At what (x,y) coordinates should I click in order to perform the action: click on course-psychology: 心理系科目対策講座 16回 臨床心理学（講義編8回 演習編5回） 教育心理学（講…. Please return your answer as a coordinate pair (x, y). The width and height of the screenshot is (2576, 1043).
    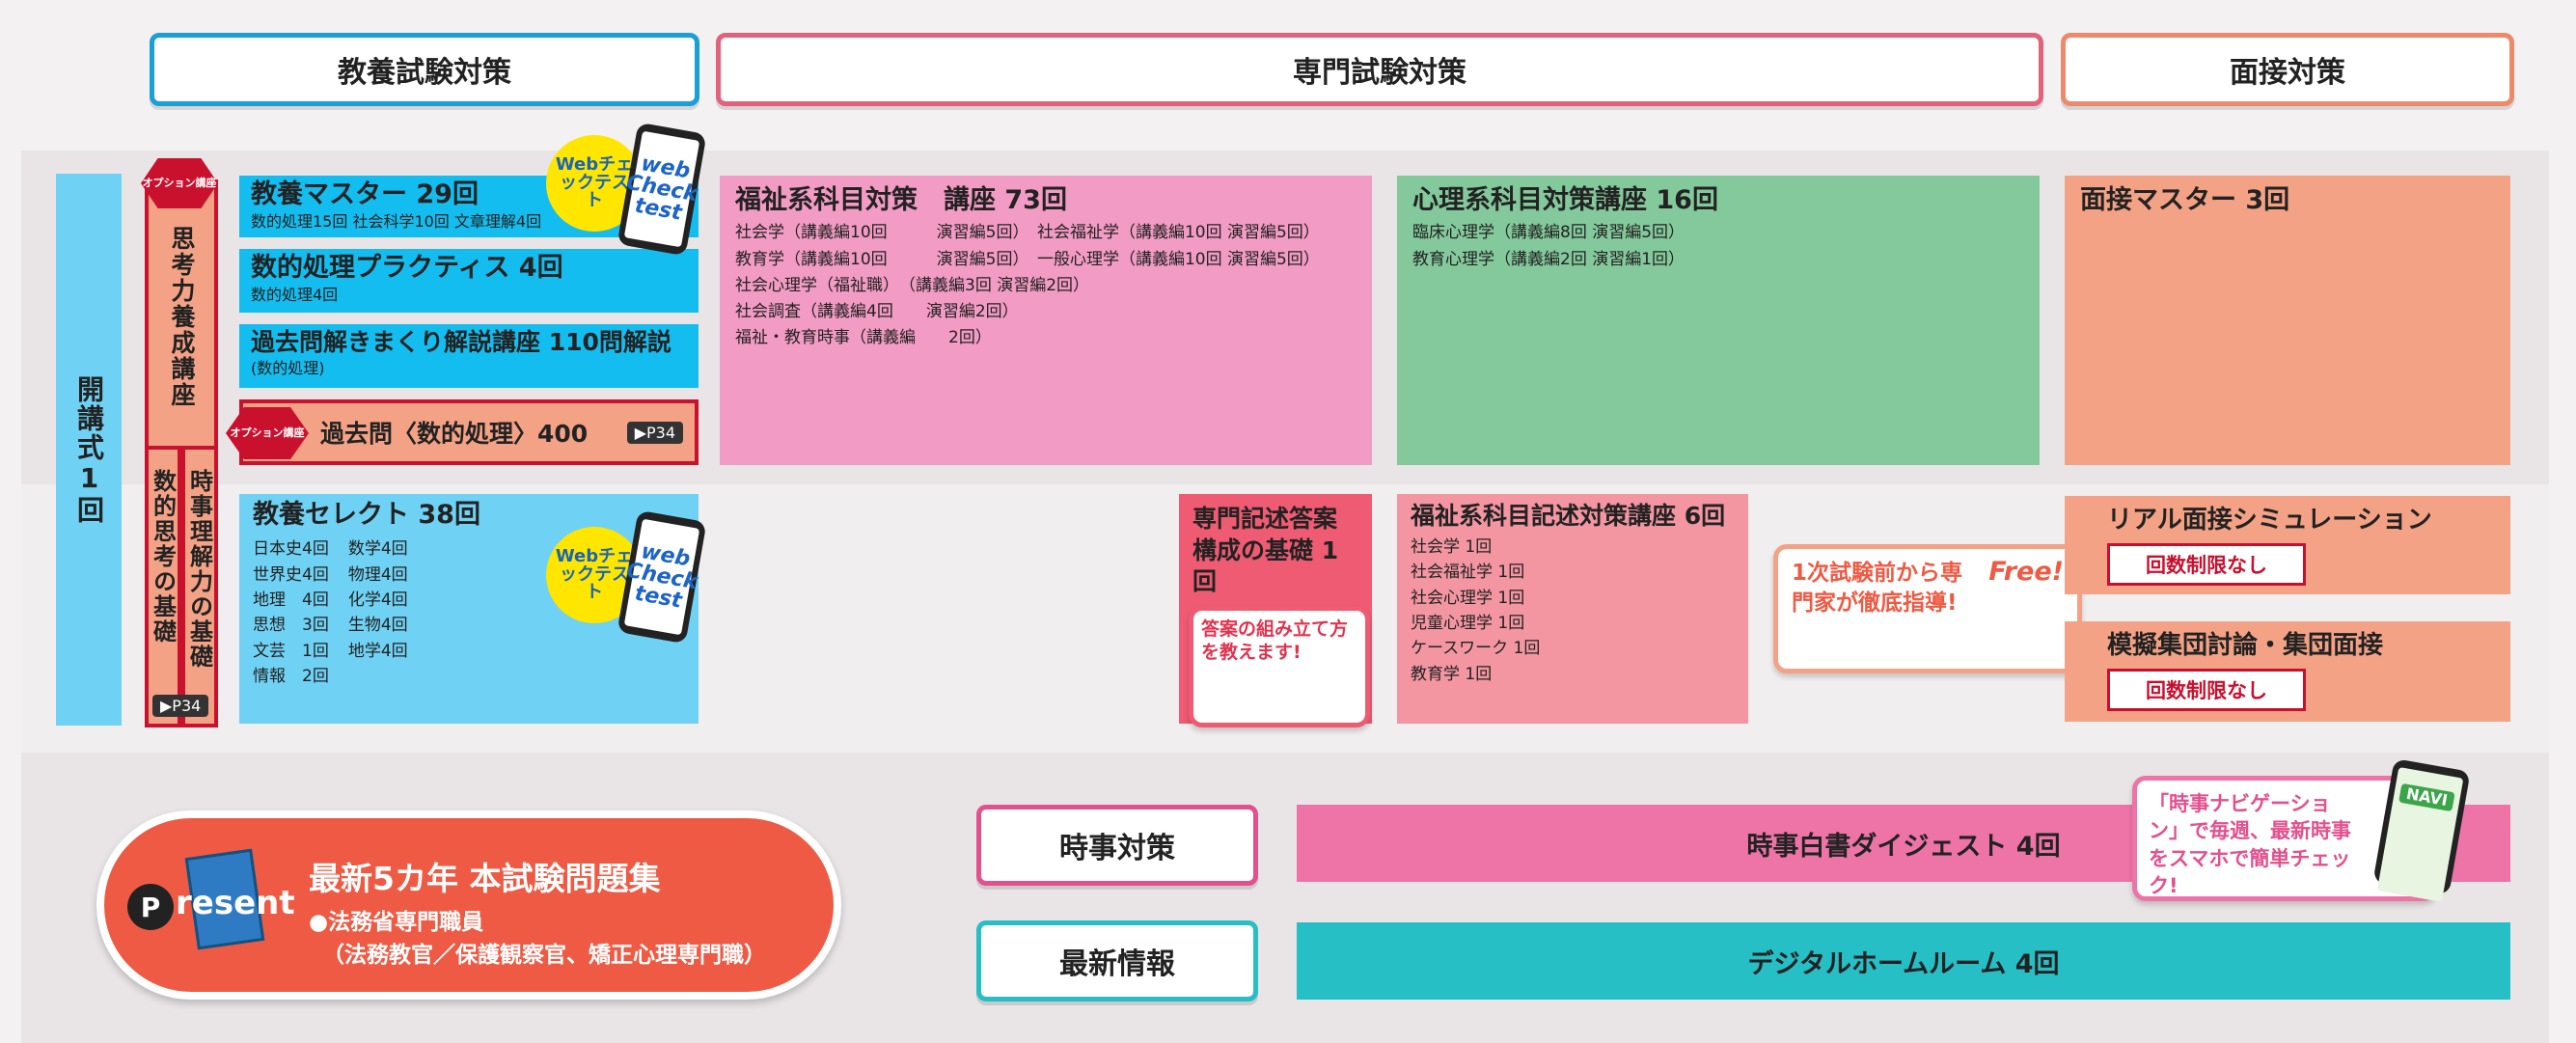
    Looking at the image, I should click on (1719, 321).